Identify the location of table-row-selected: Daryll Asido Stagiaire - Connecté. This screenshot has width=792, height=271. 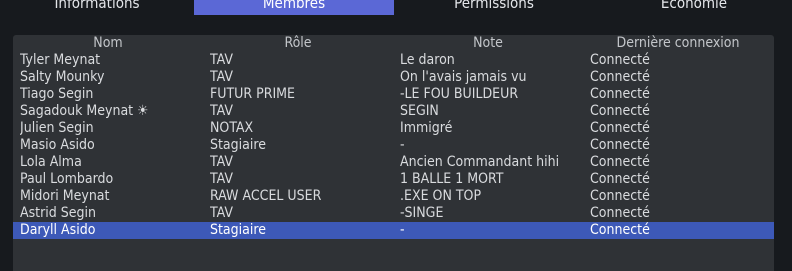
(393, 230).